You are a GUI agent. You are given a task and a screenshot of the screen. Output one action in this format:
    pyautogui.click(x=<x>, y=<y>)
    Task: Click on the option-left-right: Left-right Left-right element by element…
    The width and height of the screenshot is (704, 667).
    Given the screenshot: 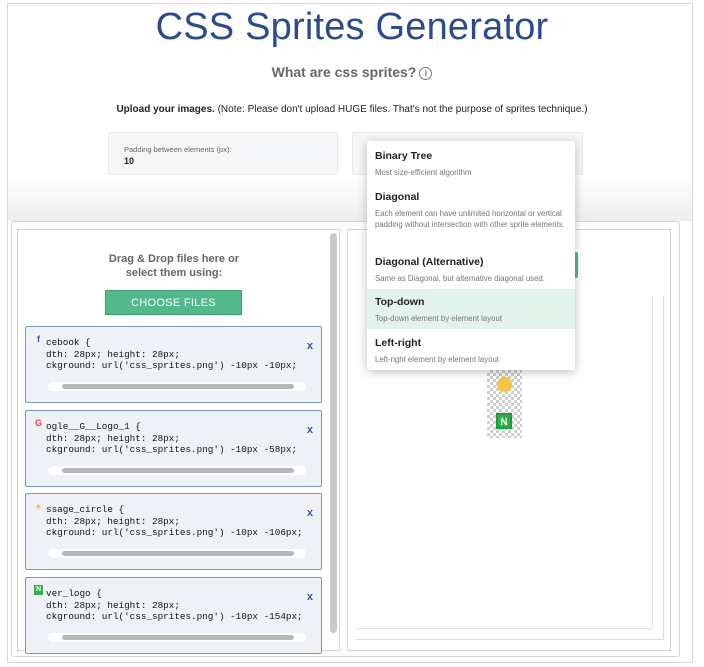 What is the action you would take?
    pyautogui.click(x=471, y=349)
    